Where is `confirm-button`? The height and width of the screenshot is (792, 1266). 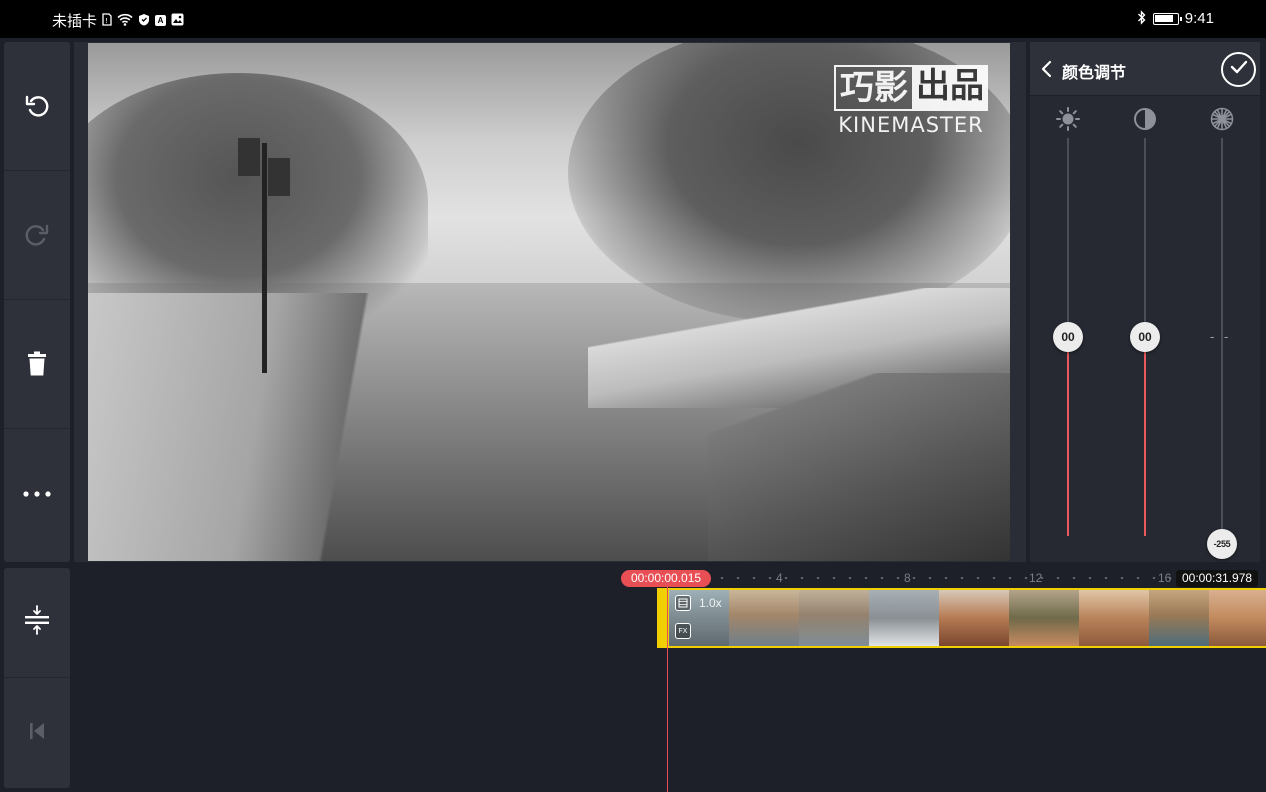
confirm-button is located at coordinates (1238, 69).